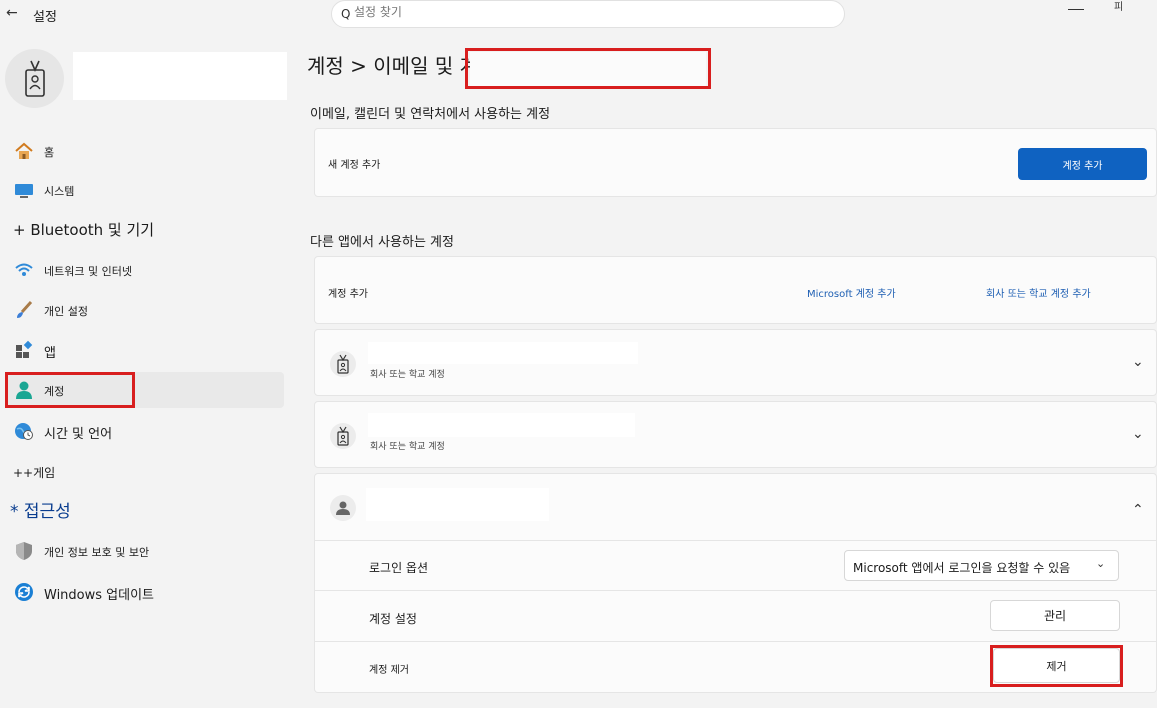  Describe the element at coordinates (144, 151) in the screenshot. I see `sidebar-item-home: 홈` at that location.